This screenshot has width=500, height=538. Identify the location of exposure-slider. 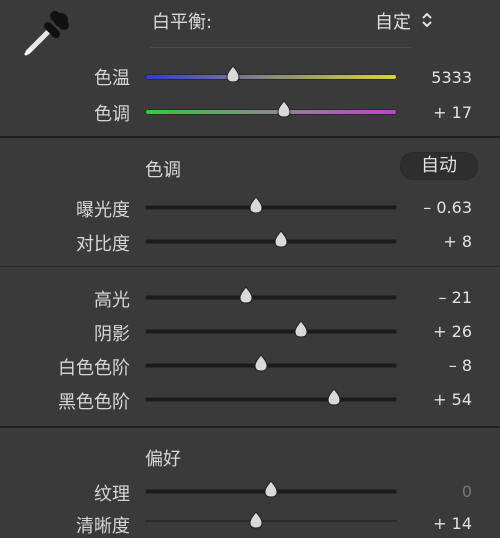
(271, 205).